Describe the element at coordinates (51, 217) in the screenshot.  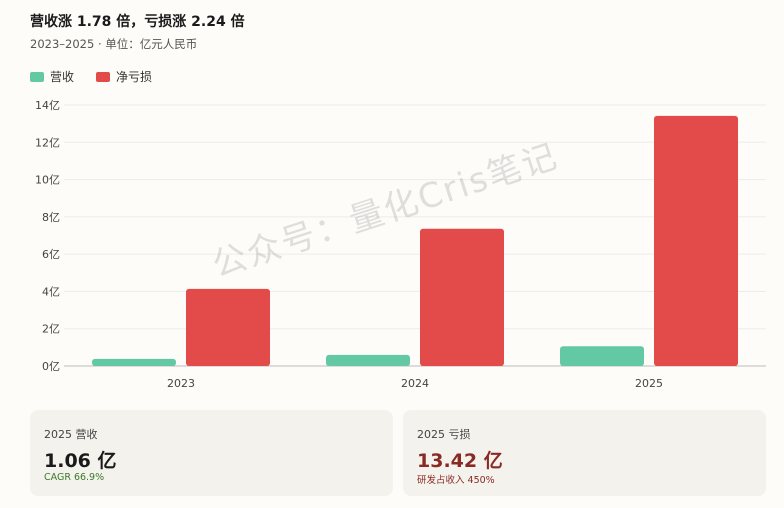
I see `y-tick-label: 8亿` at that location.